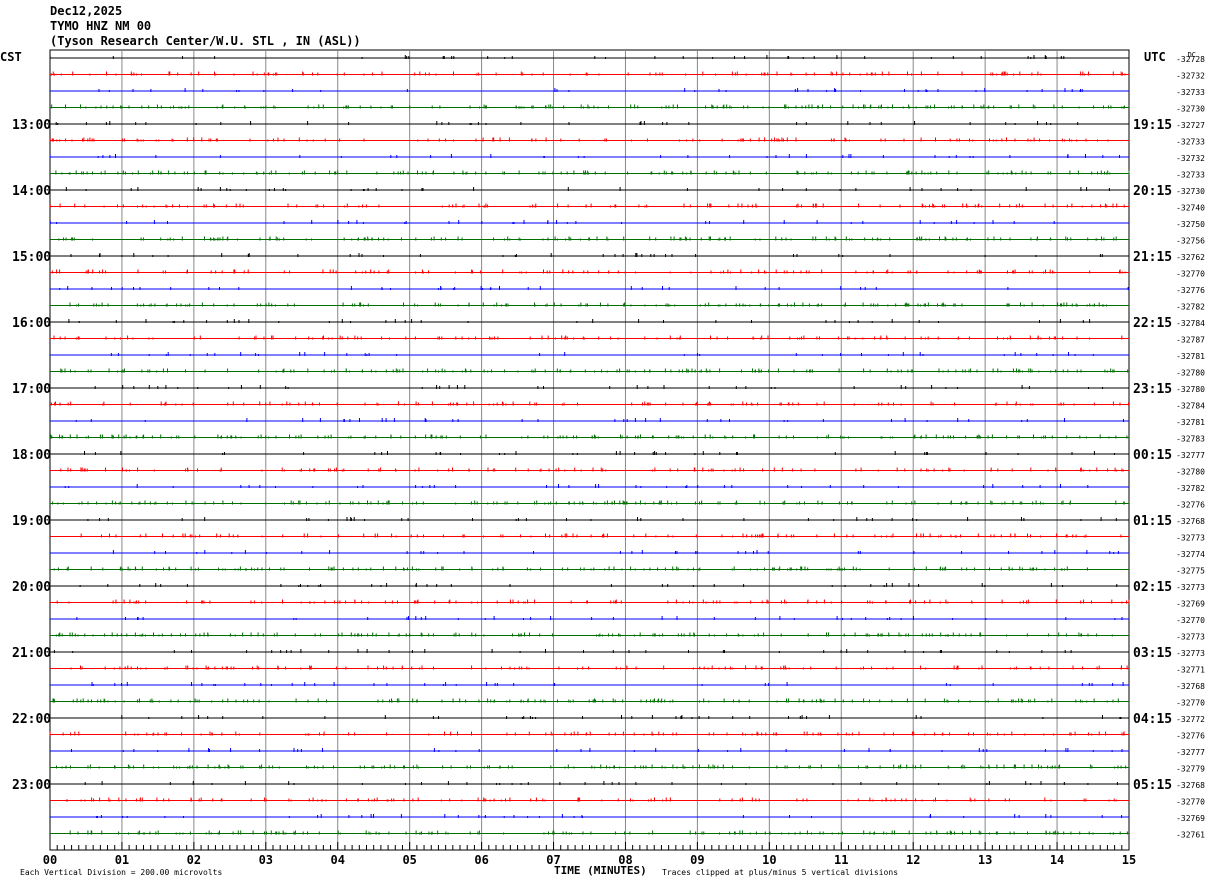 The height and width of the screenshot is (886, 1210). Describe the element at coordinates (1190, 257) in the screenshot. I see `dc-offset-label: -32762` at that location.